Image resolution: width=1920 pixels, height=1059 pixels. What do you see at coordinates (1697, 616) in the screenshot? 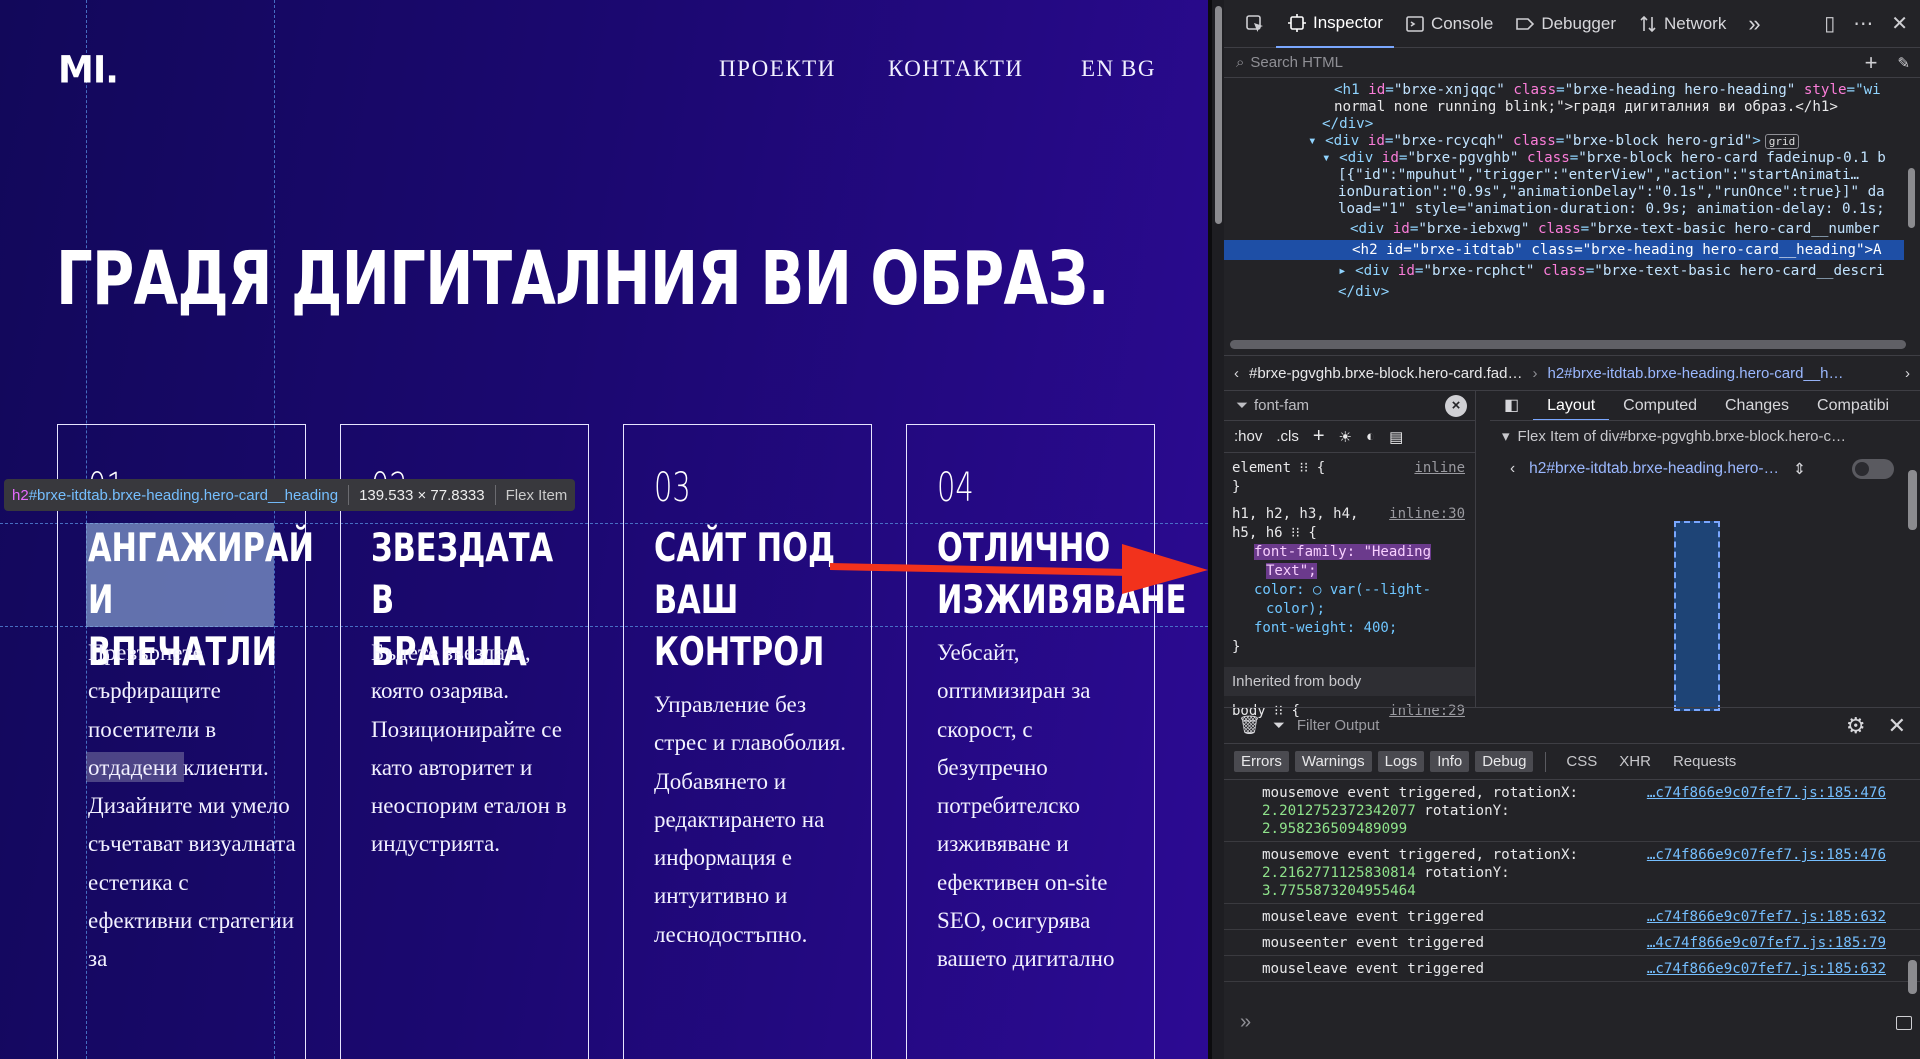
I see `flex-item-visualization` at bounding box center [1697, 616].